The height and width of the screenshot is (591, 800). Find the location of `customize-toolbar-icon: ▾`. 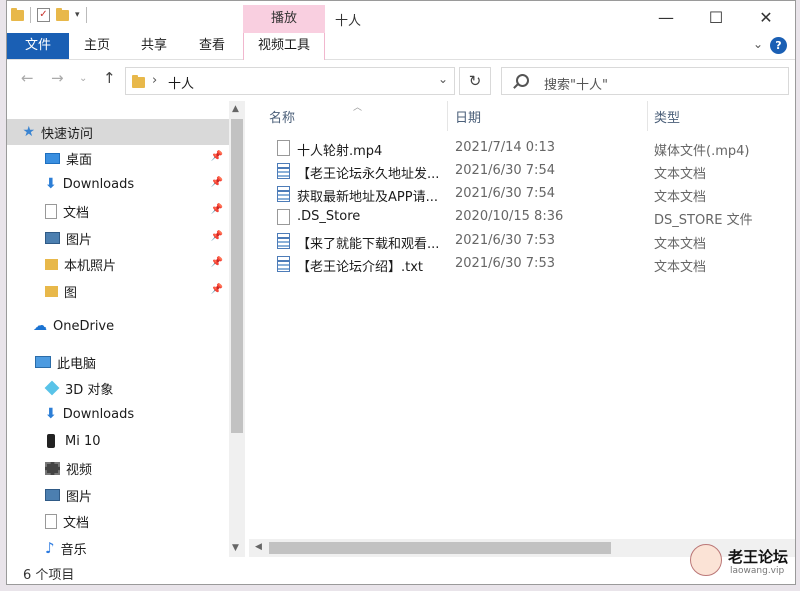

customize-toolbar-icon: ▾ is located at coordinates (77, 15).